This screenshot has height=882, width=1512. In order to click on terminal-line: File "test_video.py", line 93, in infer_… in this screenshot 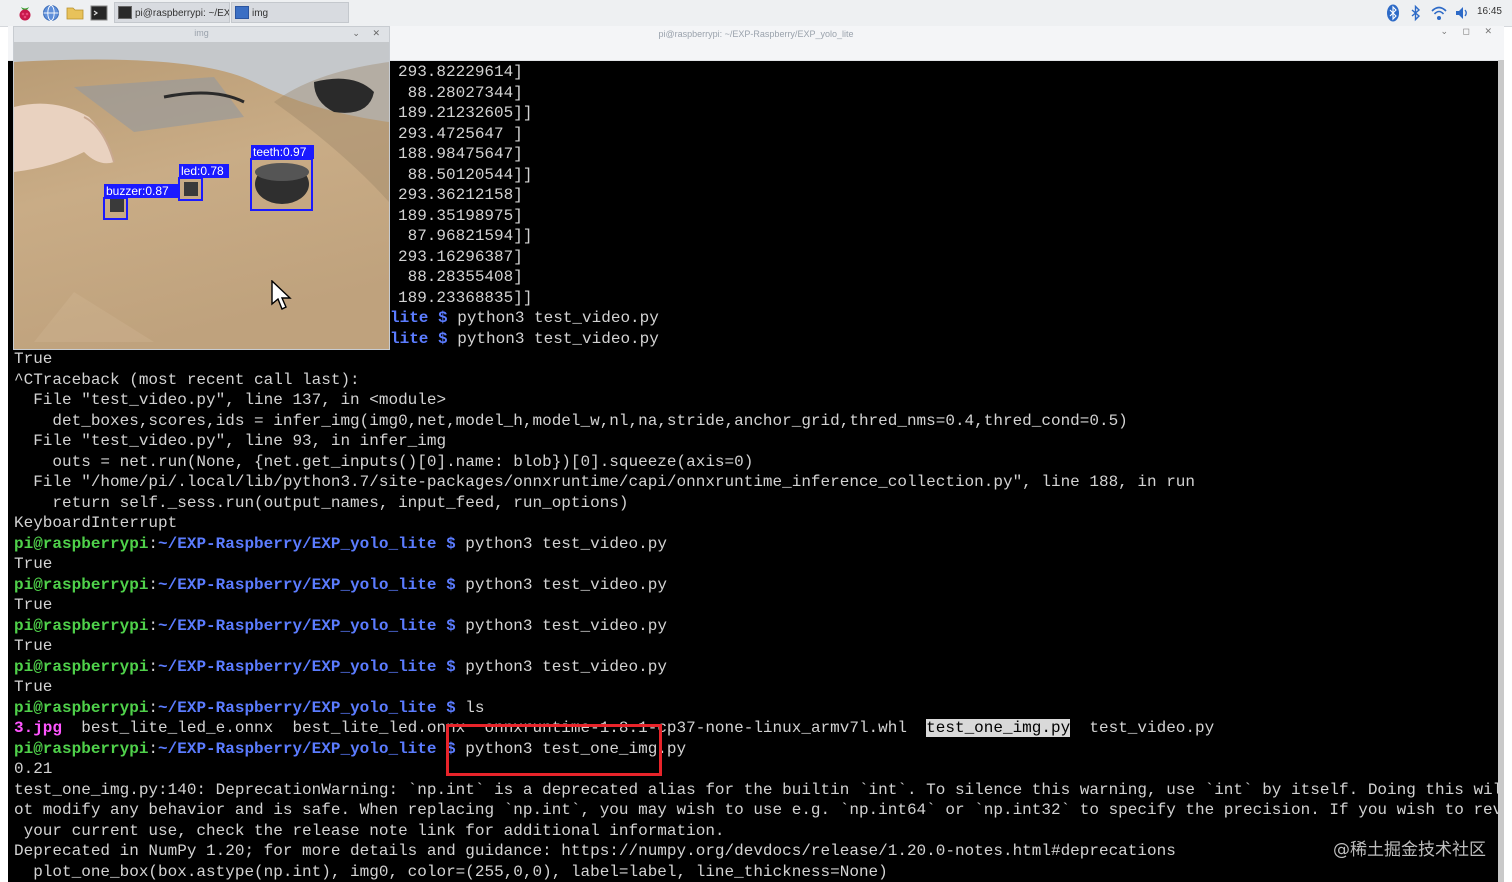, I will do `click(230, 441)`.